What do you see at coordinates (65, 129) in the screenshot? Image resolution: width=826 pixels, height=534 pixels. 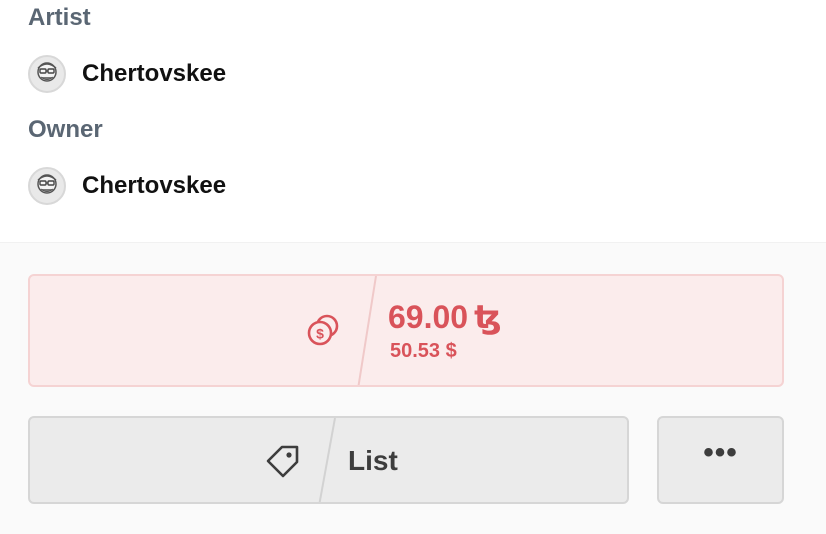 I see `owner-label: Owner` at bounding box center [65, 129].